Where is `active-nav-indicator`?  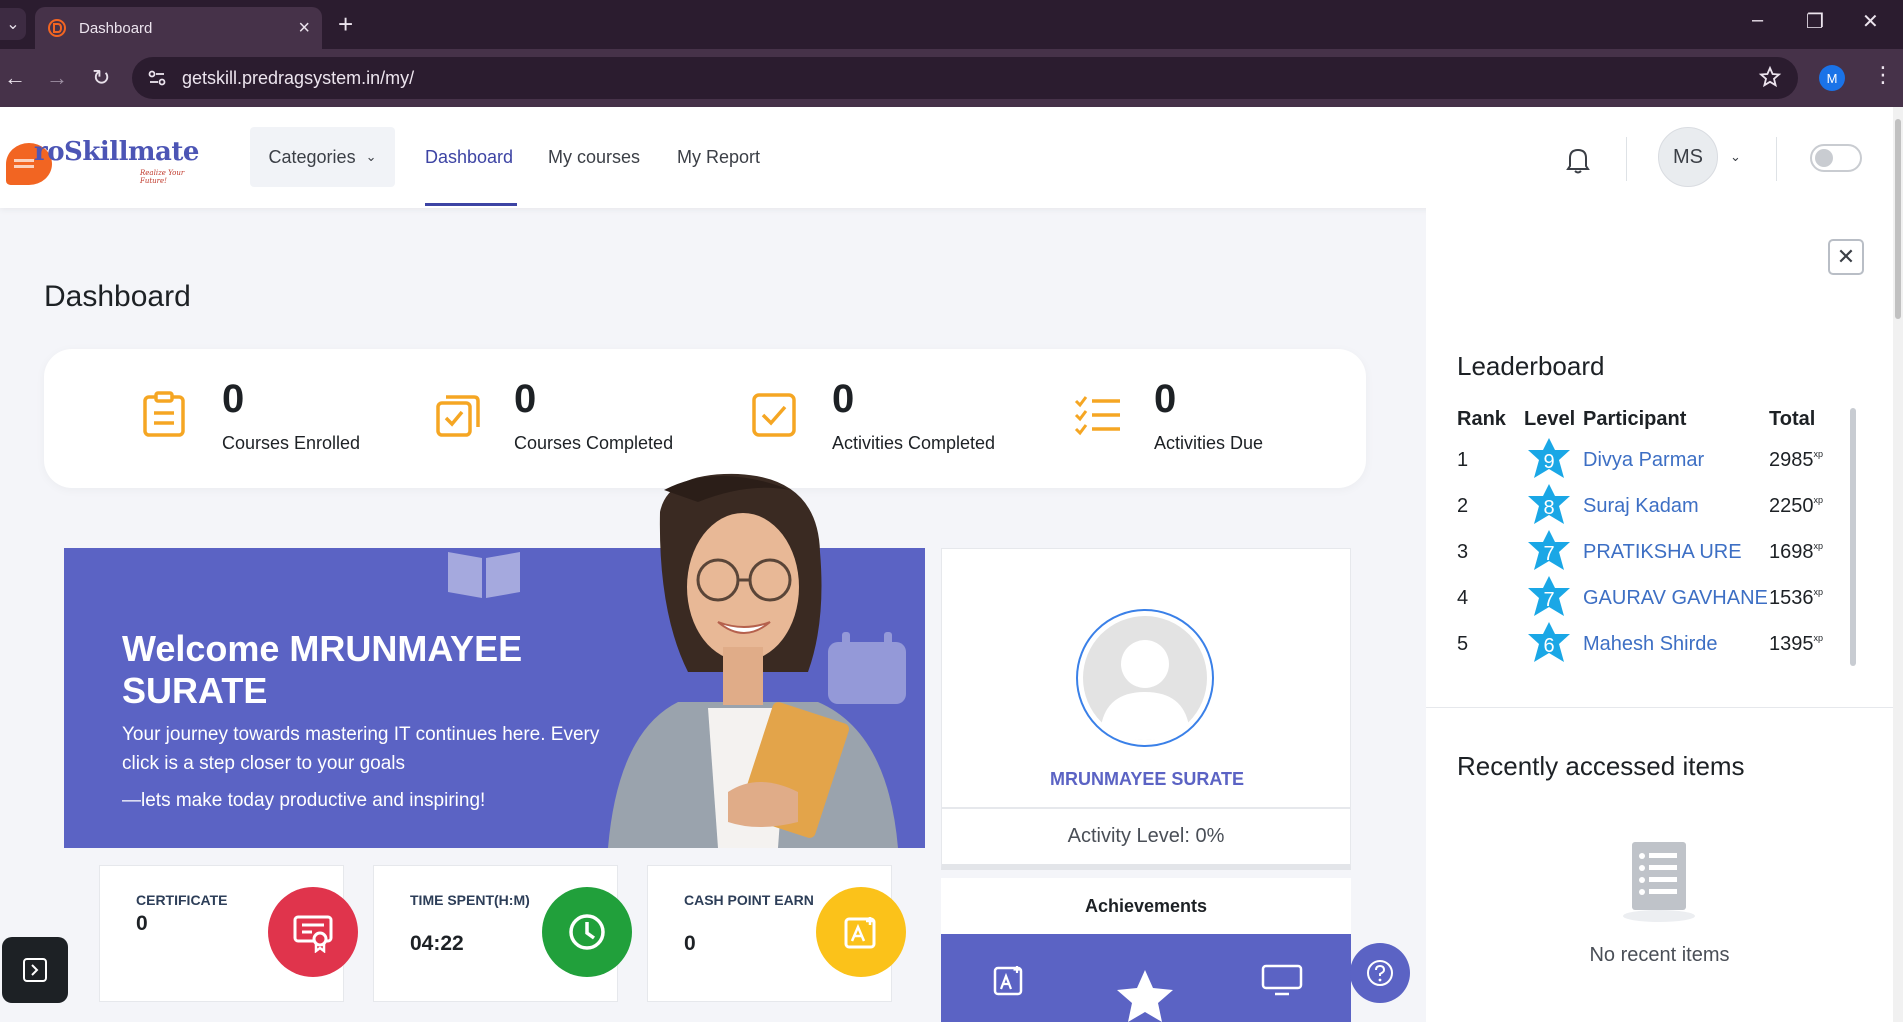
active-nav-indicator is located at coordinates (471, 204).